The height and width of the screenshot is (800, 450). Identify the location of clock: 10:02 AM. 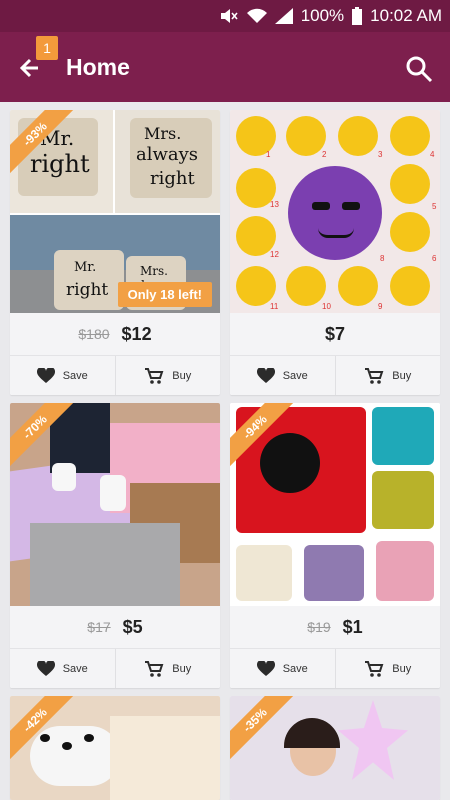
(406, 15).